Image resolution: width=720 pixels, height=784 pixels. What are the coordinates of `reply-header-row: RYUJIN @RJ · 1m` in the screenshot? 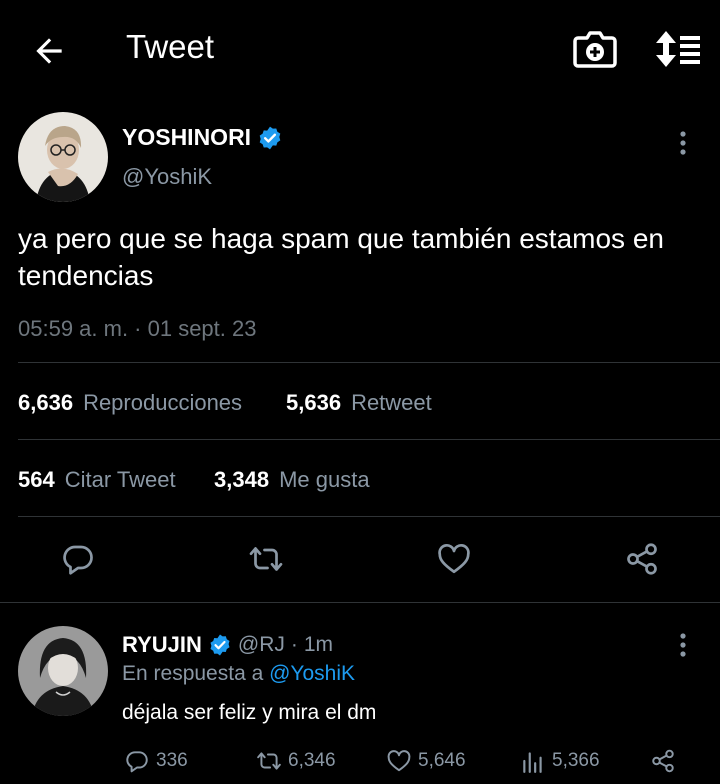 It's located at (227, 645).